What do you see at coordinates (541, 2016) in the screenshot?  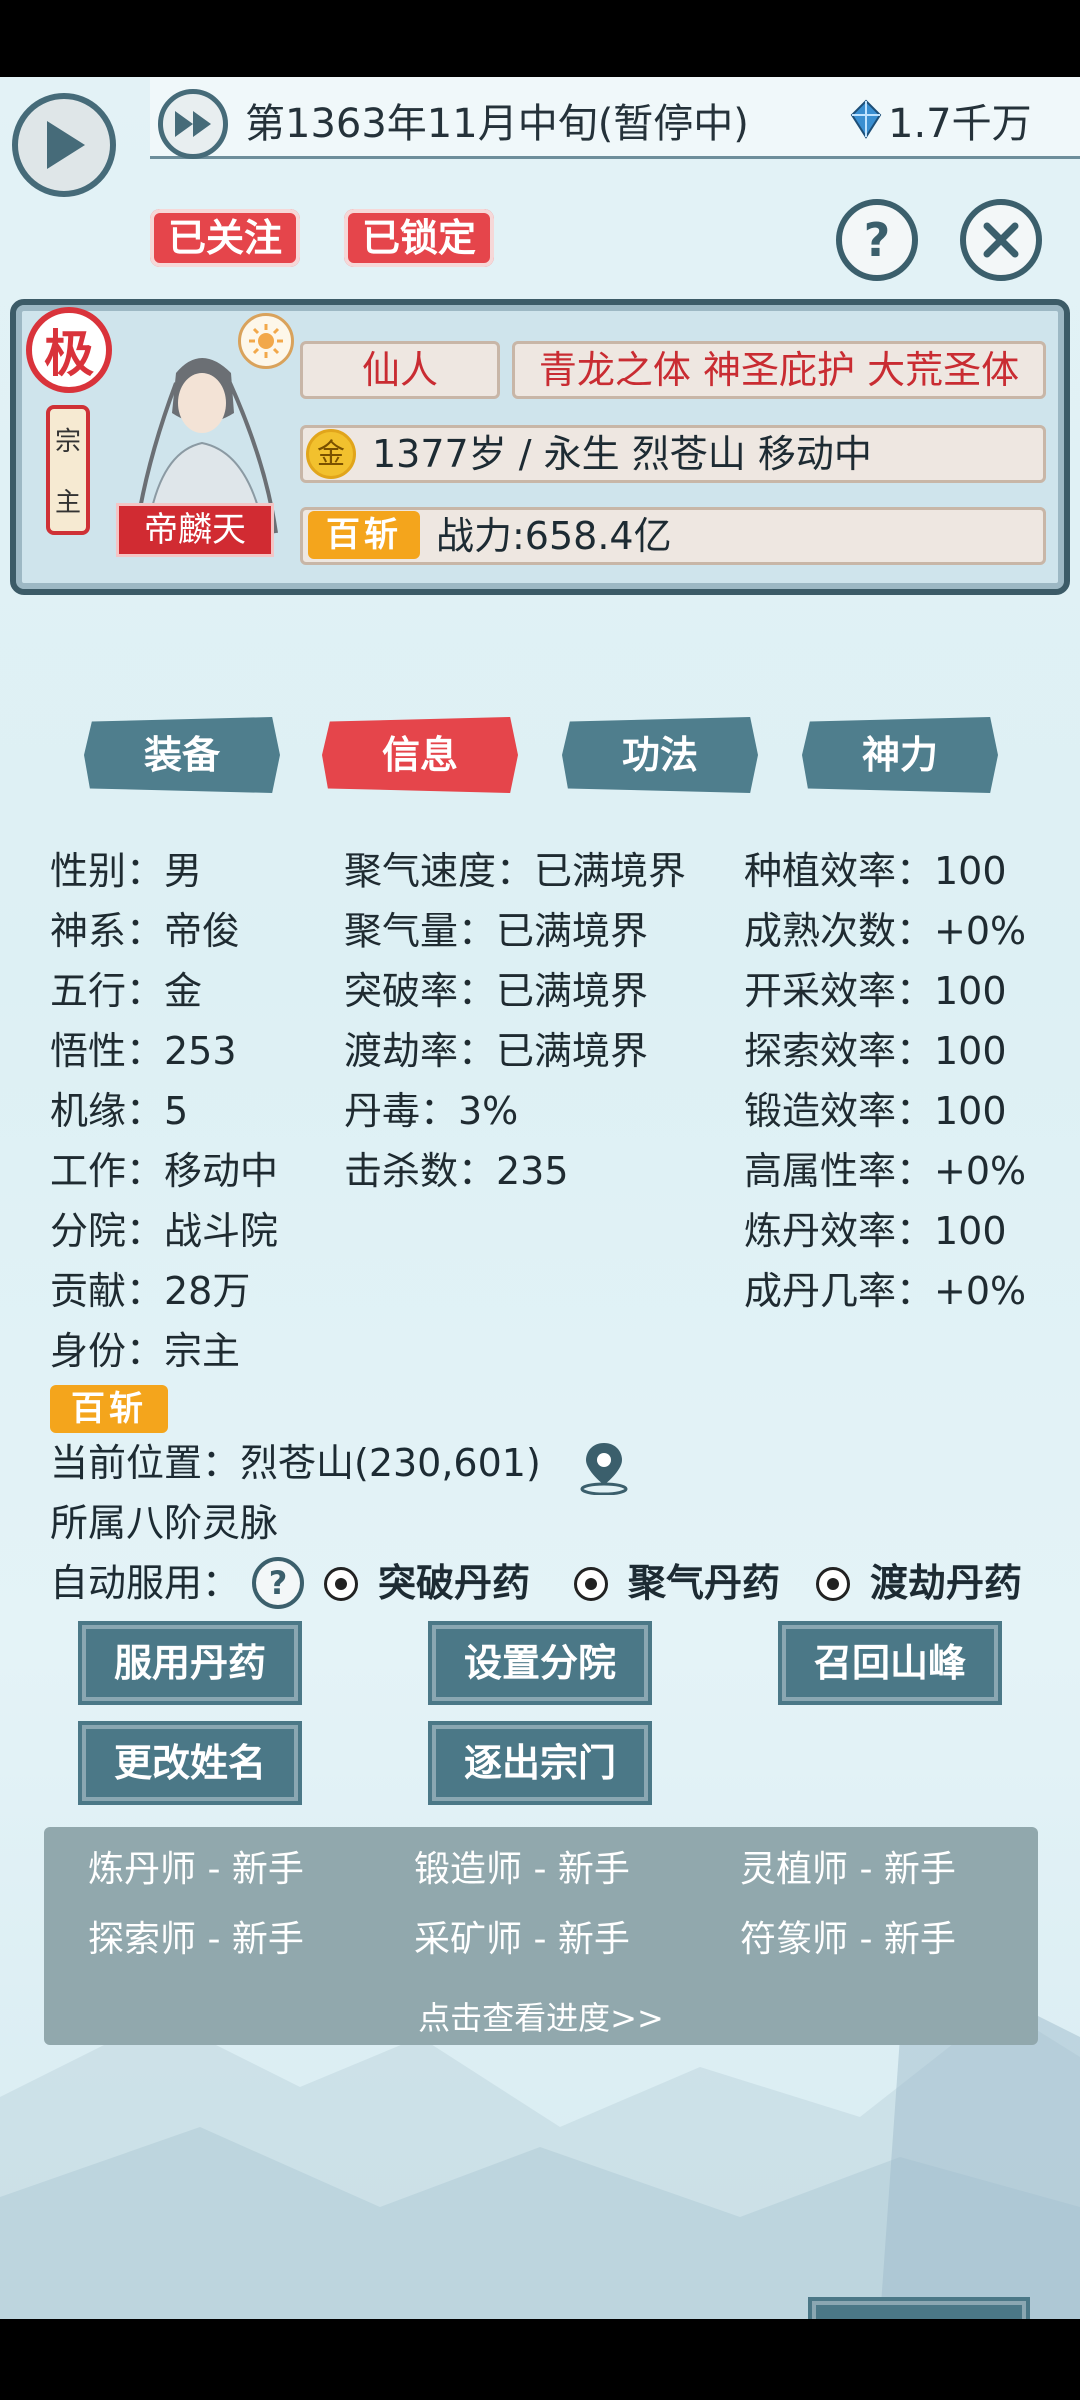 I see `view-progress-link: 点击查看进度>>` at bounding box center [541, 2016].